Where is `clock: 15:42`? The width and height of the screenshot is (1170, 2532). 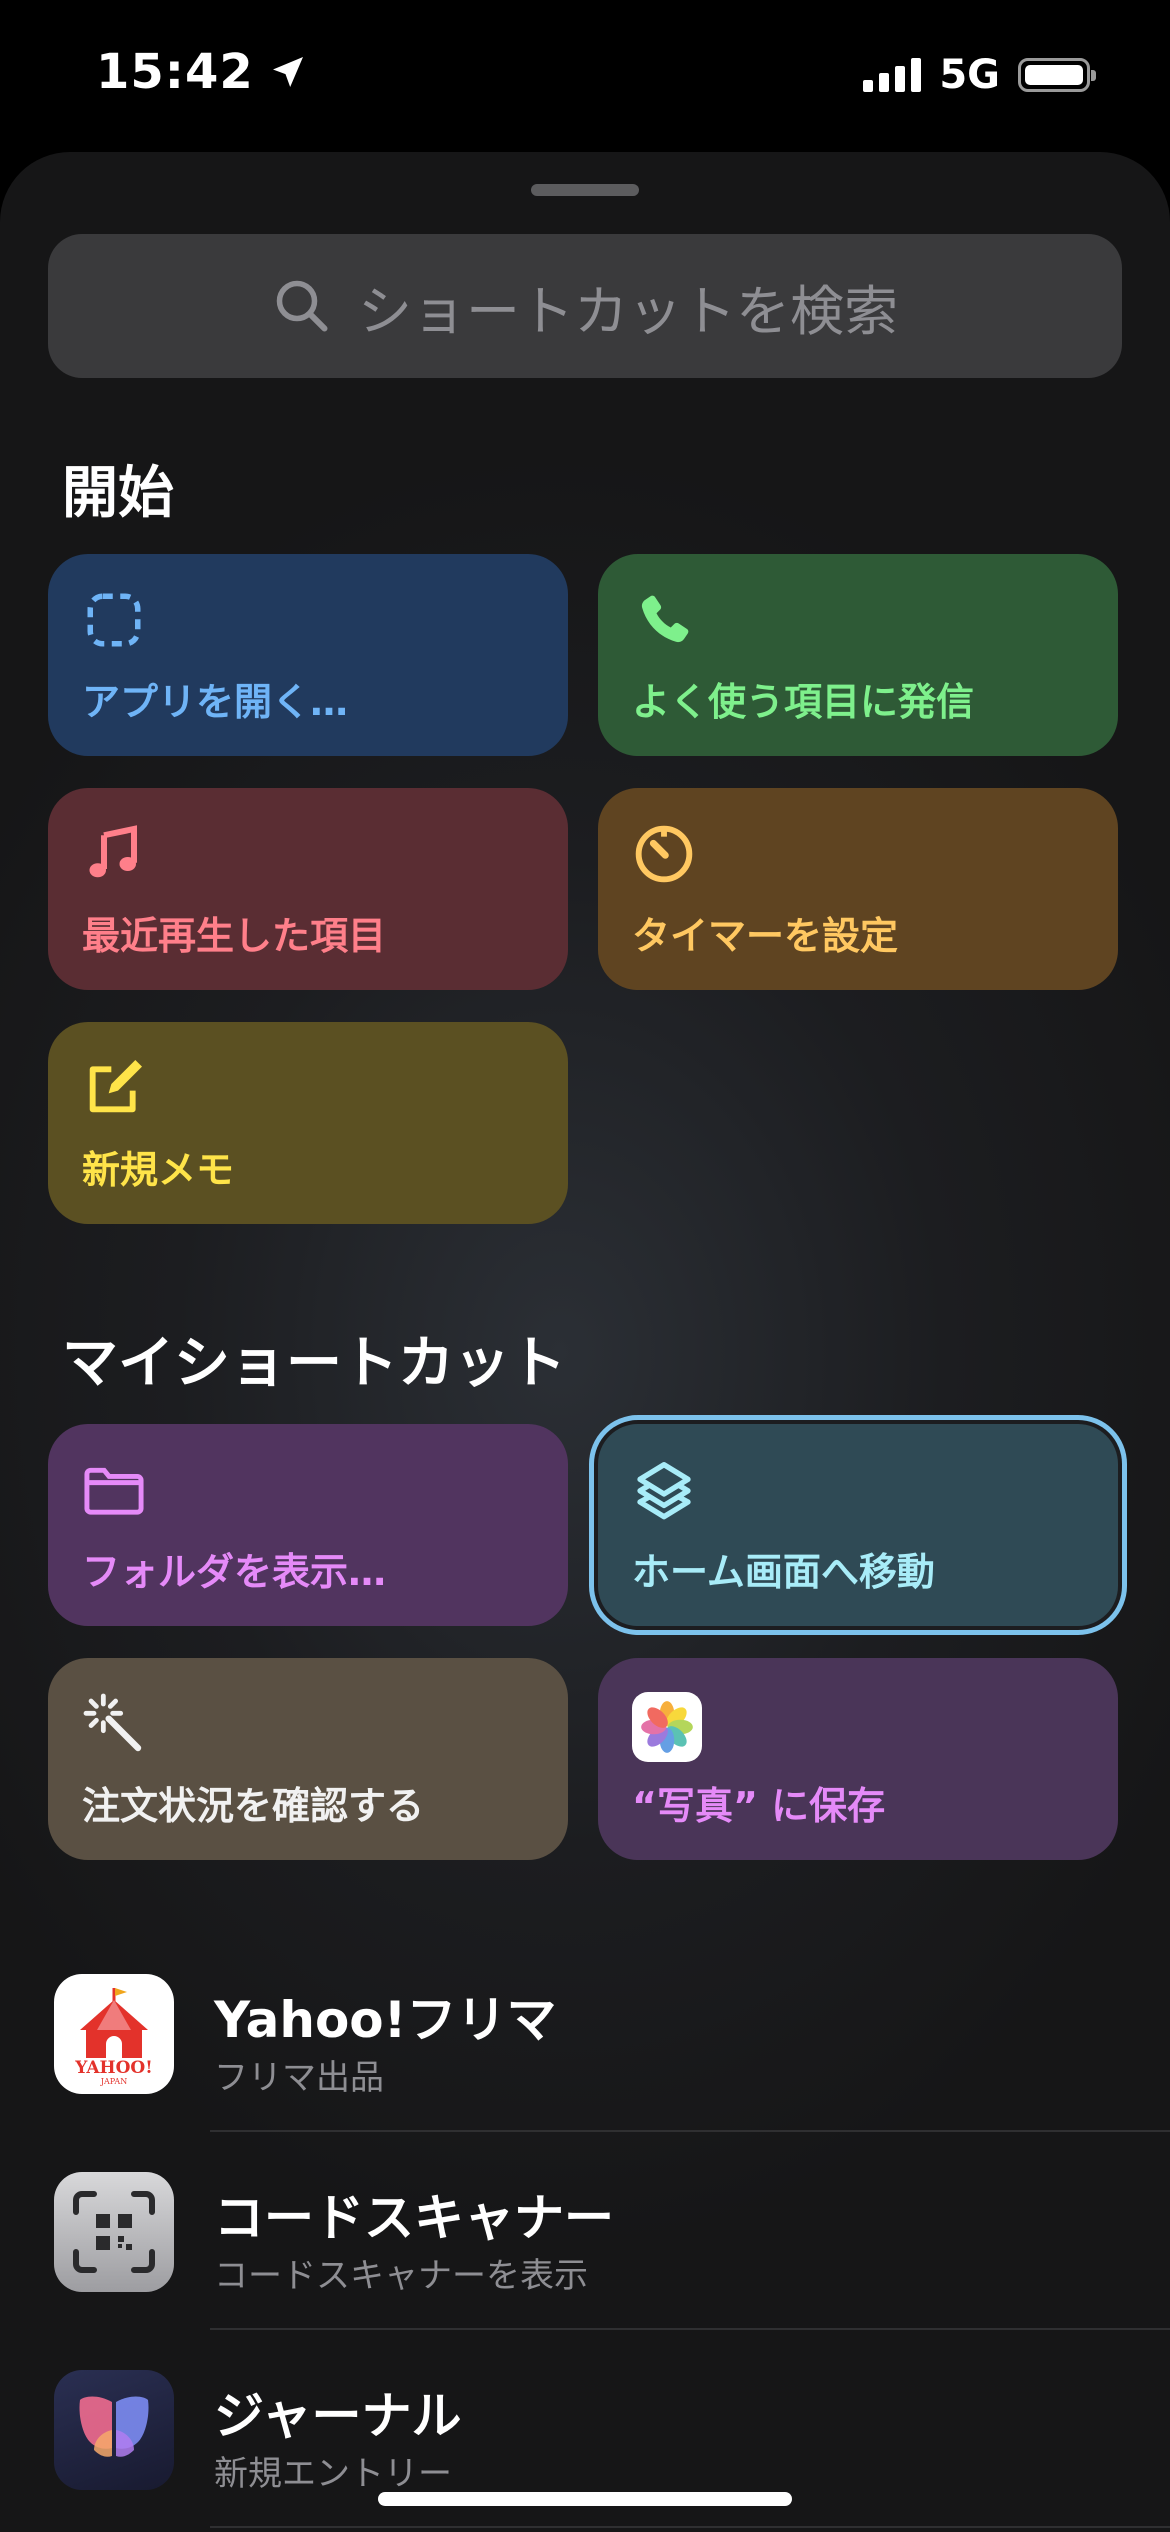
clock: 15:42 is located at coordinates (175, 72).